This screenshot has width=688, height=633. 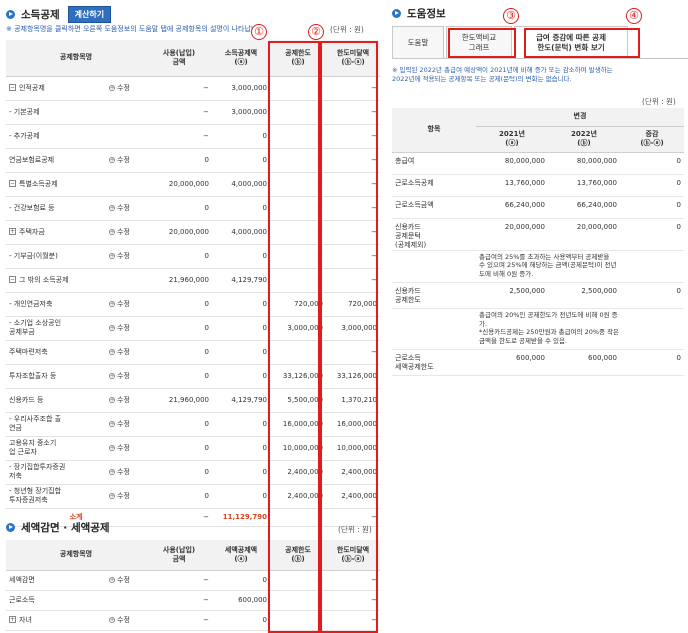 What do you see at coordinates (38, 184) in the screenshot?
I see `item-label: 특별소득공제` at bounding box center [38, 184].